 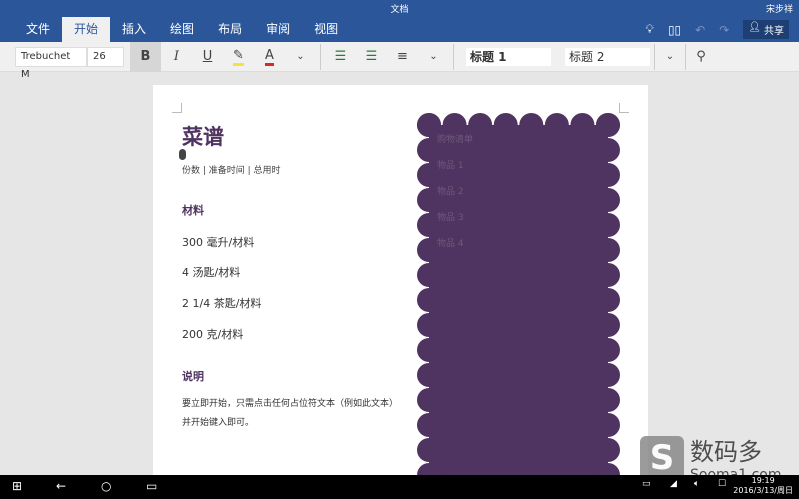 I want to click on watermark-logo: S, so click(x=662, y=457).